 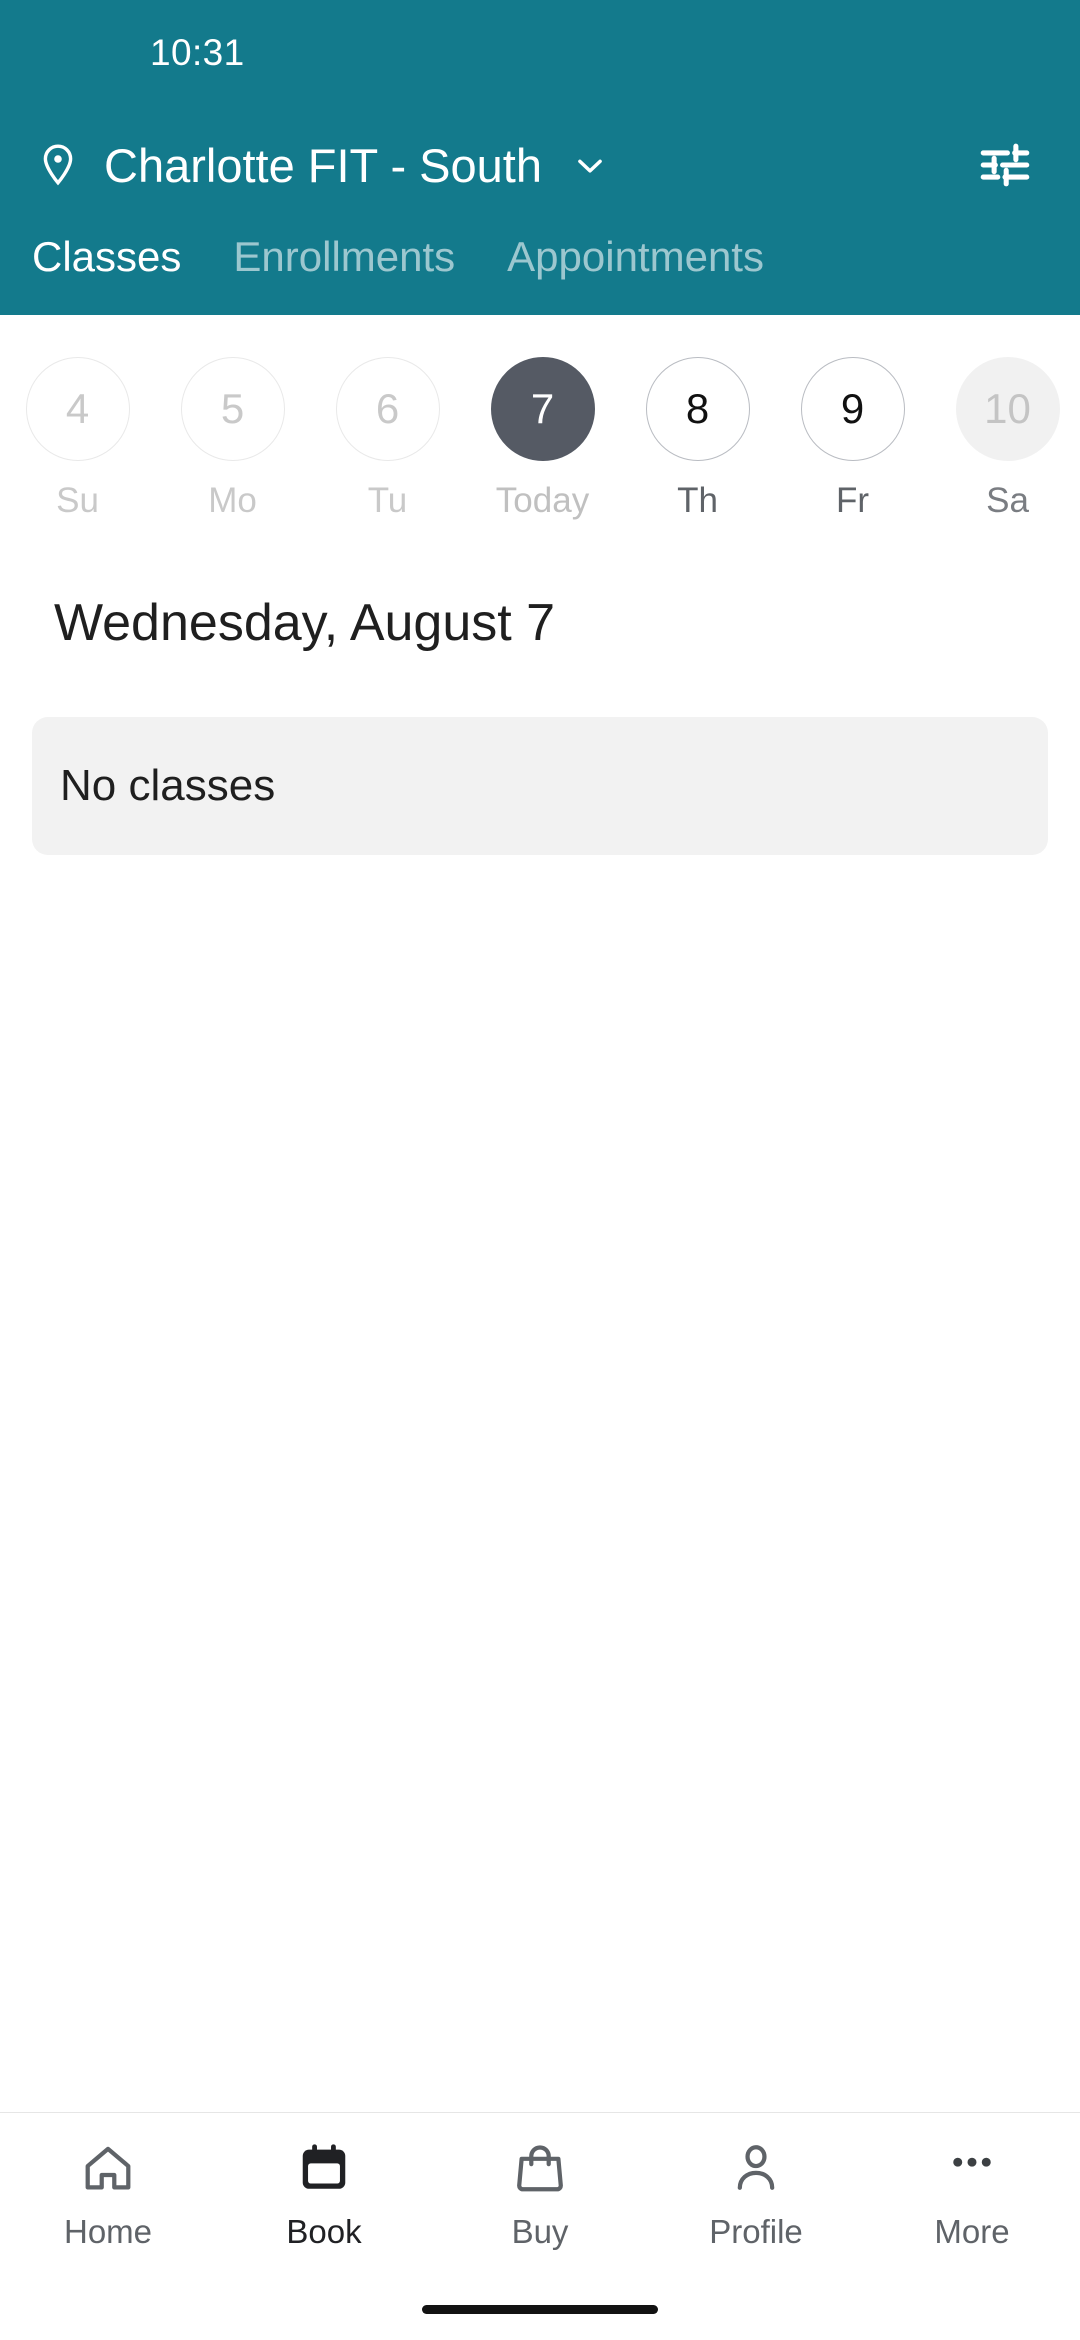 What do you see at coordinates (542, 500) in the screenshot?
I see `date-dow-label: Today` at bounding box center [542, 500].